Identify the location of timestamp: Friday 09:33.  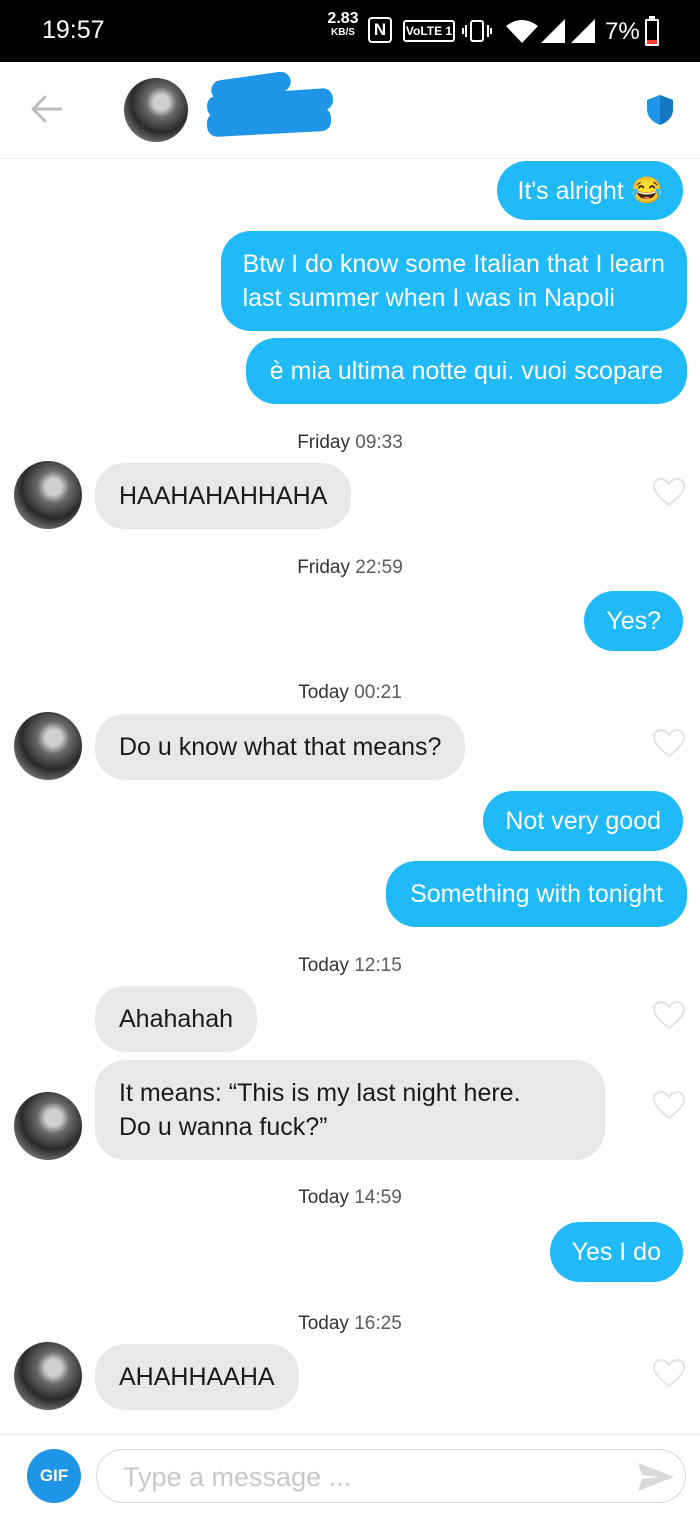
(350, 443).